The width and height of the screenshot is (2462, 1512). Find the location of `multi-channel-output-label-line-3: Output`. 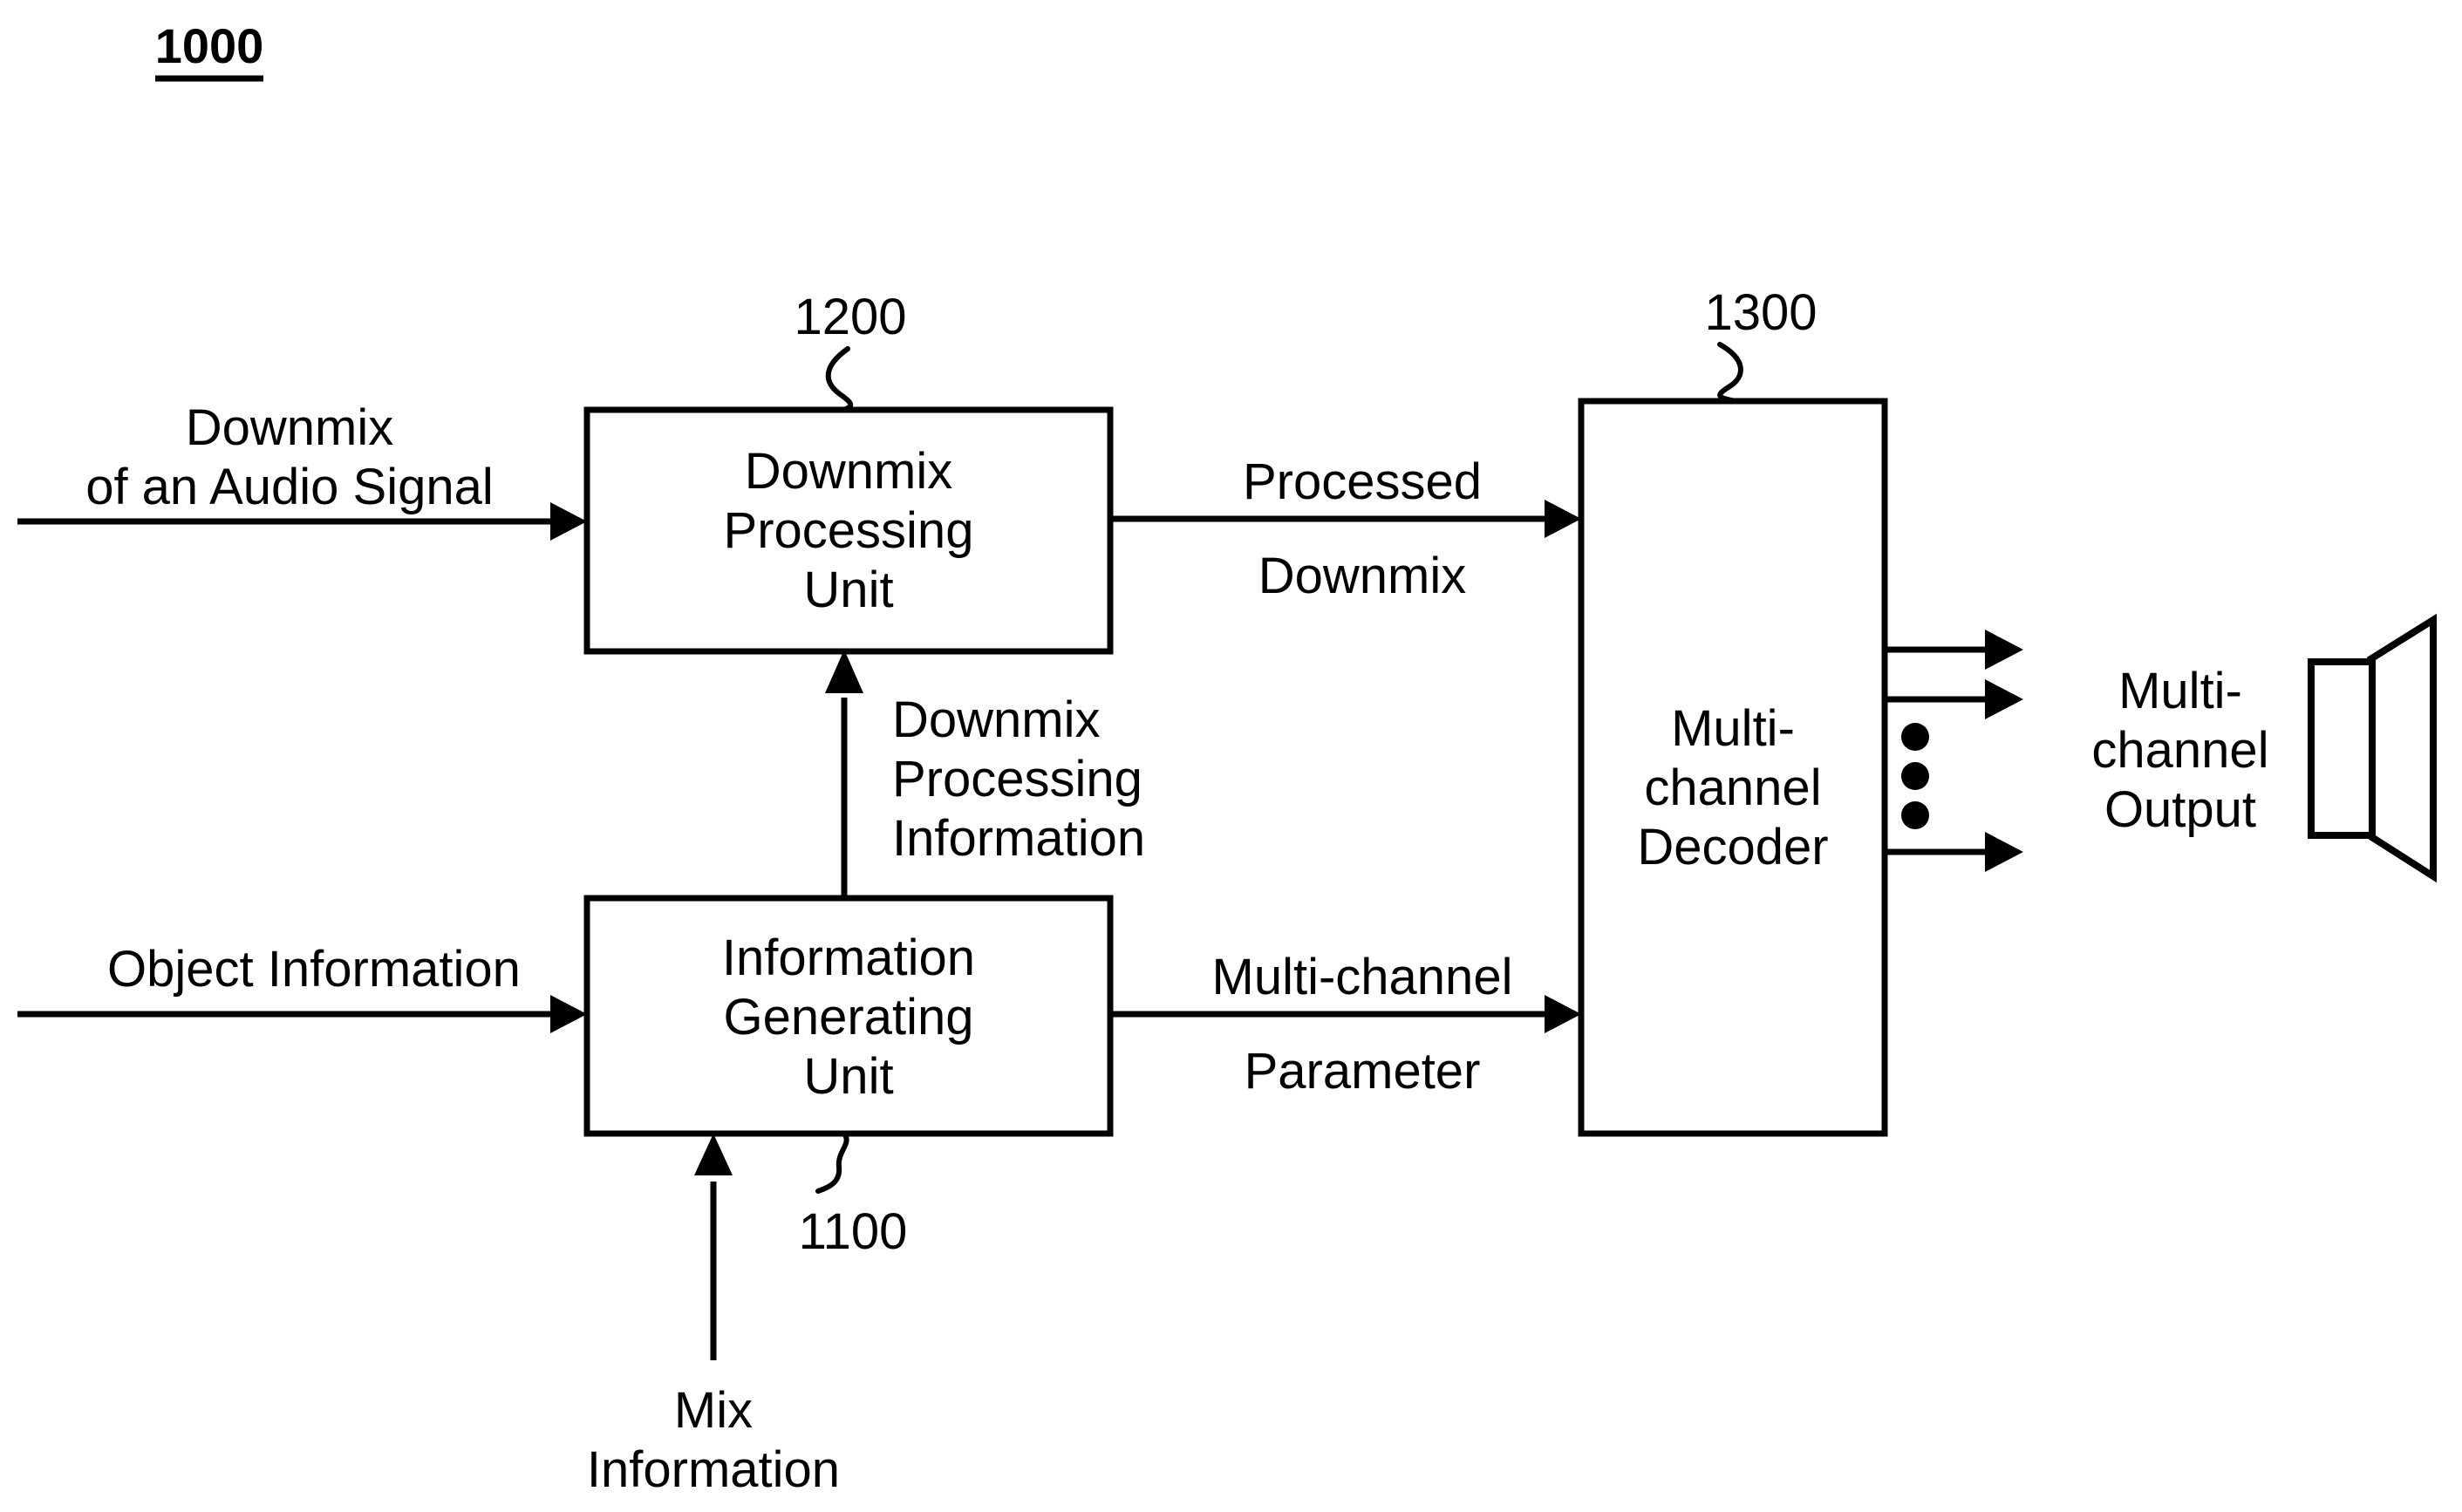

multi-channel-output-label-line-3: Output is located at coordinates (2180, 809).